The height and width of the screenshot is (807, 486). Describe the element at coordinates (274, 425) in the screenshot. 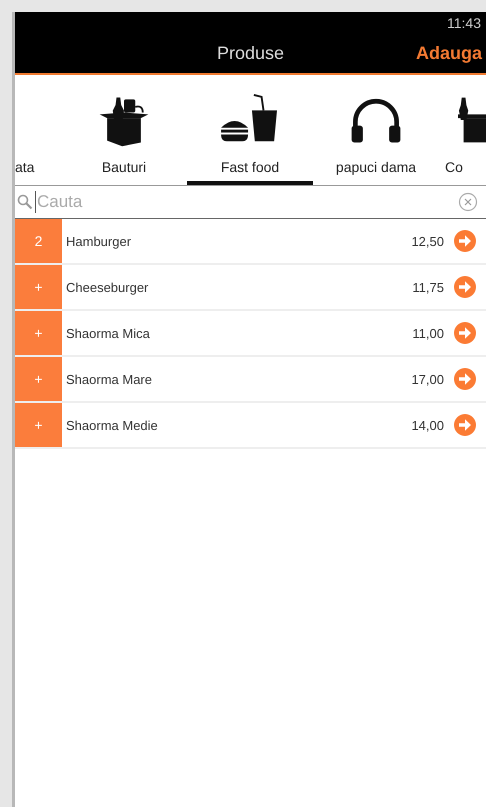

I see `product-row: Shaorma Medie 14,00` at that location.